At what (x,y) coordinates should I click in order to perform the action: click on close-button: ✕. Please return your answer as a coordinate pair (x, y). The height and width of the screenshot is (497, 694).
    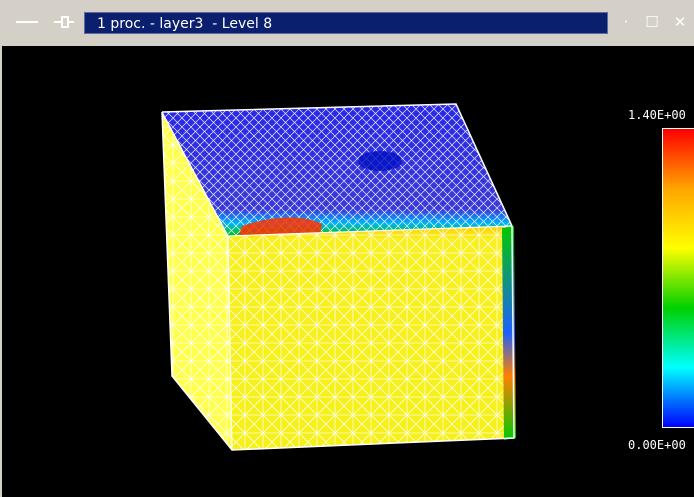
    Looking at the image, I should click on (680, 22).